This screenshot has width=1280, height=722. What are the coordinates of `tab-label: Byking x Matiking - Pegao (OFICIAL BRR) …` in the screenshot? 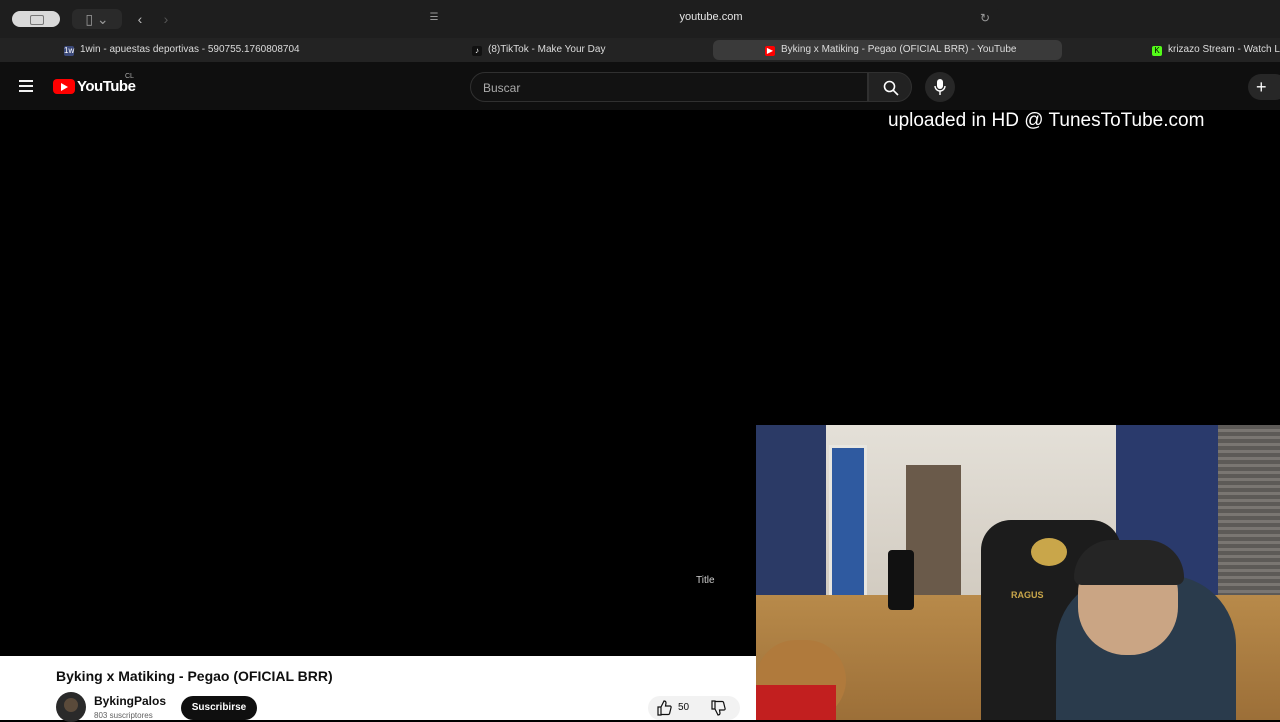 It's located at (899, 49).